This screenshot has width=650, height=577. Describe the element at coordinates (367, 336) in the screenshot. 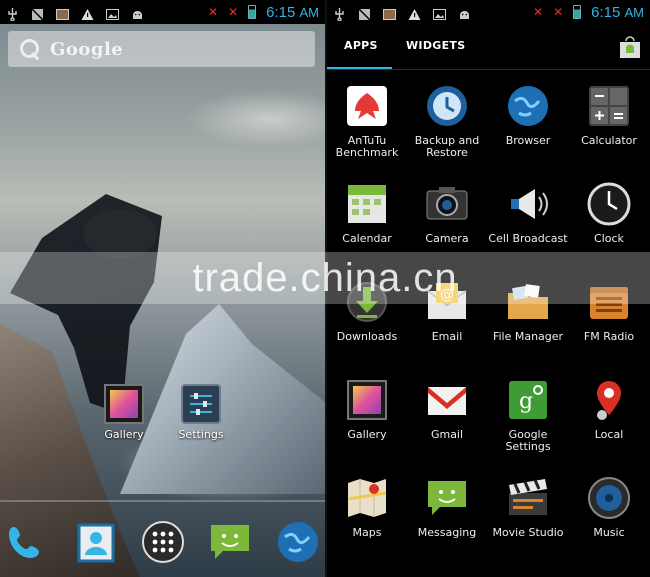

I see `app-label: Downloads` at that location.